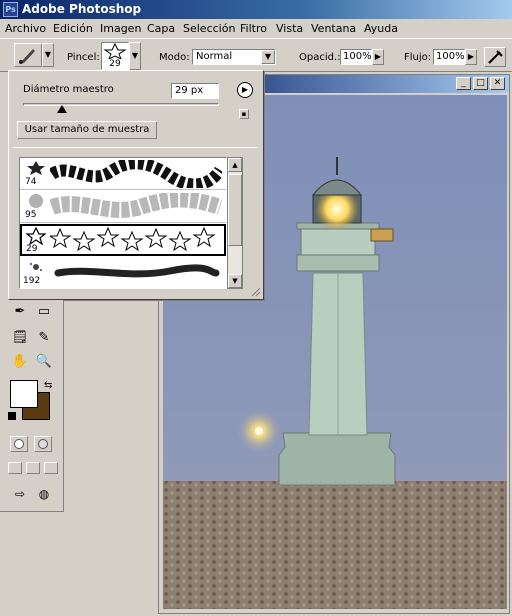 This screenshot has height=616, width=512. Describe the element at coordinates (44, 338) in the screenshot. I see `eyedropper-tool-icon: ✎` at that location.